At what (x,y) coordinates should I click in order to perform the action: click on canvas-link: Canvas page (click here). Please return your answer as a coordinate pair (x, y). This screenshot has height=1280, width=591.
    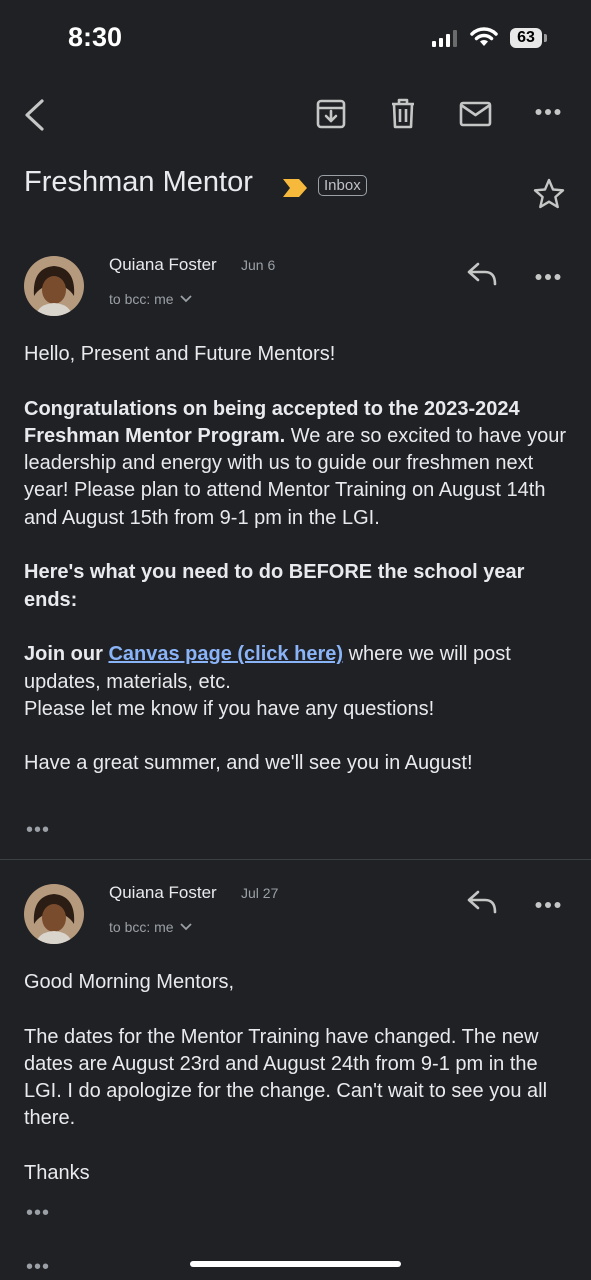
    Looking at the image, I should click on (225, 654).